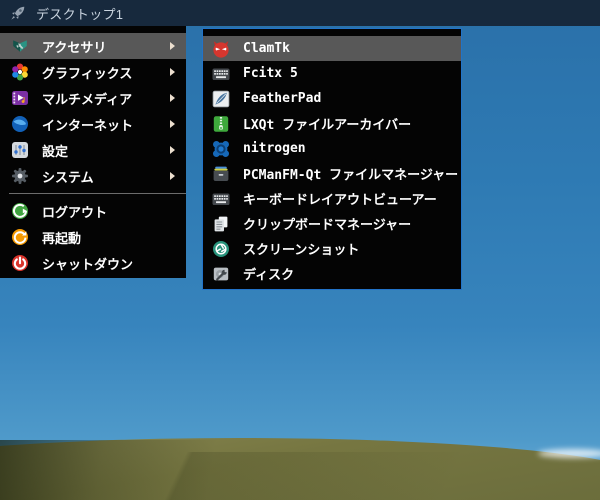 This screenshot has width=600, height=500. I want to click on menu-item-internet: インターネット, so click(93, 124).